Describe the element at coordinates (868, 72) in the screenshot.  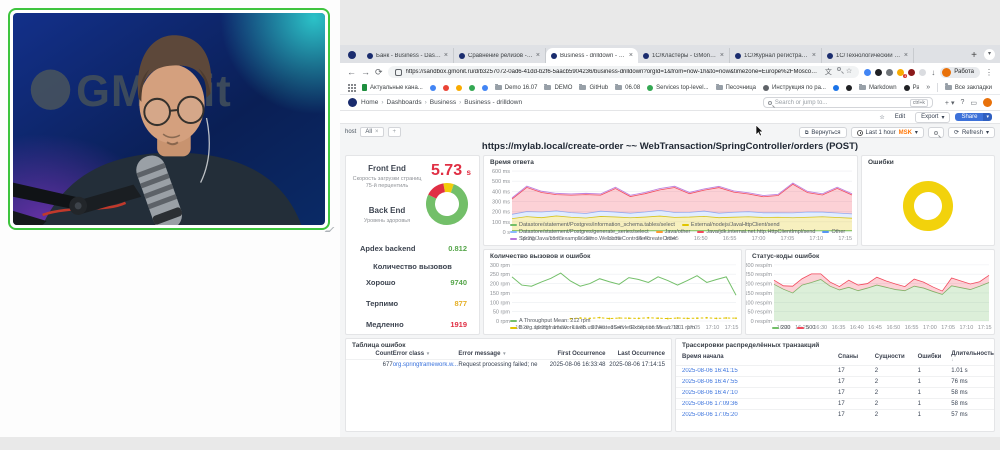
I see `extension-blue` at that location.